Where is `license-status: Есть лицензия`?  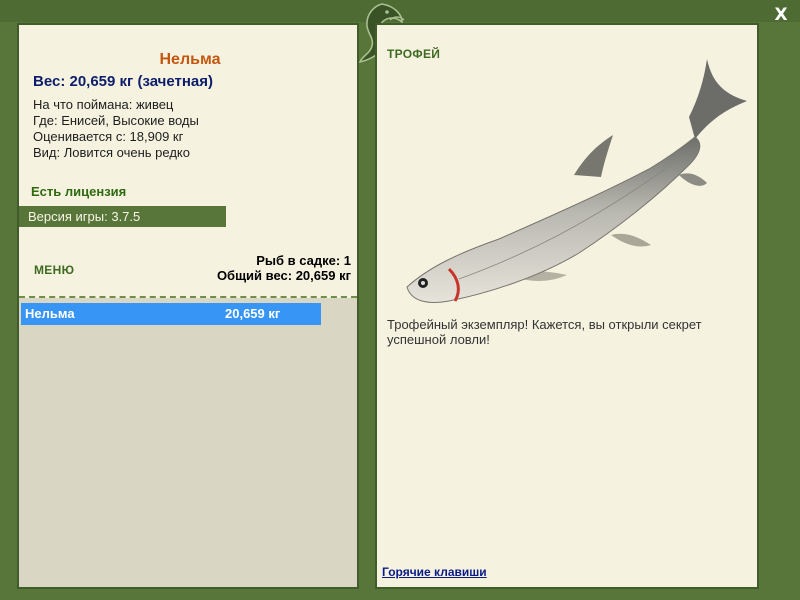
license-status: Есть лицензия is located at coordinates (79, 191).